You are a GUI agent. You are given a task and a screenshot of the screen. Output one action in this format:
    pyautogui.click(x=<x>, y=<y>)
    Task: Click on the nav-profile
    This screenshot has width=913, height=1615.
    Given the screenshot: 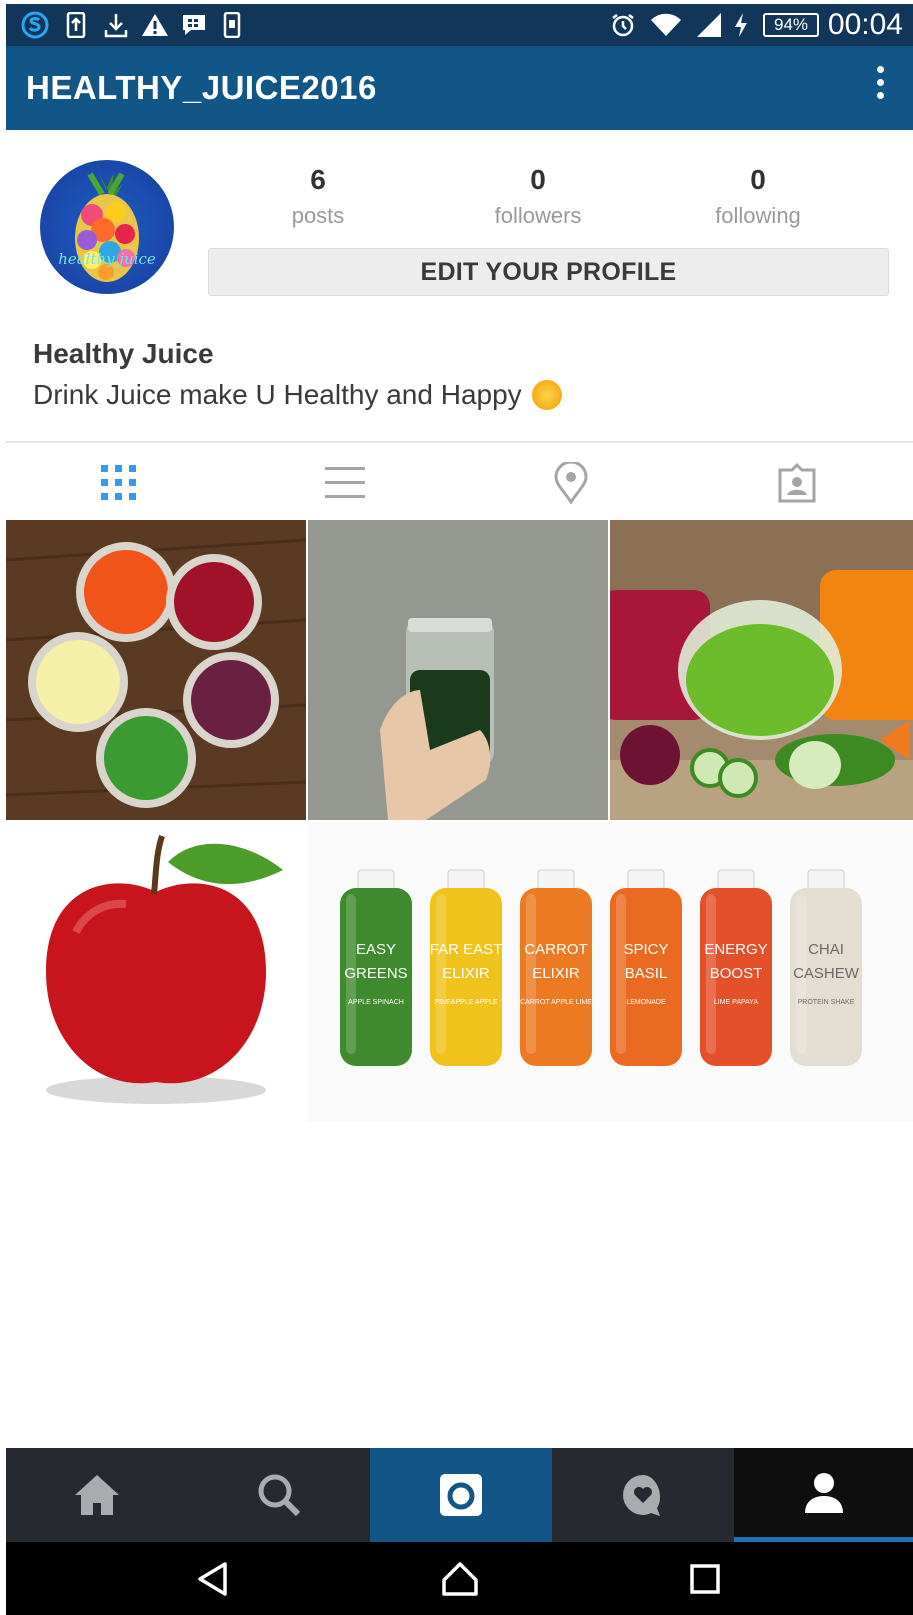 What is the action you would take?
    pyautogui.click(x=823, y=1495)
    